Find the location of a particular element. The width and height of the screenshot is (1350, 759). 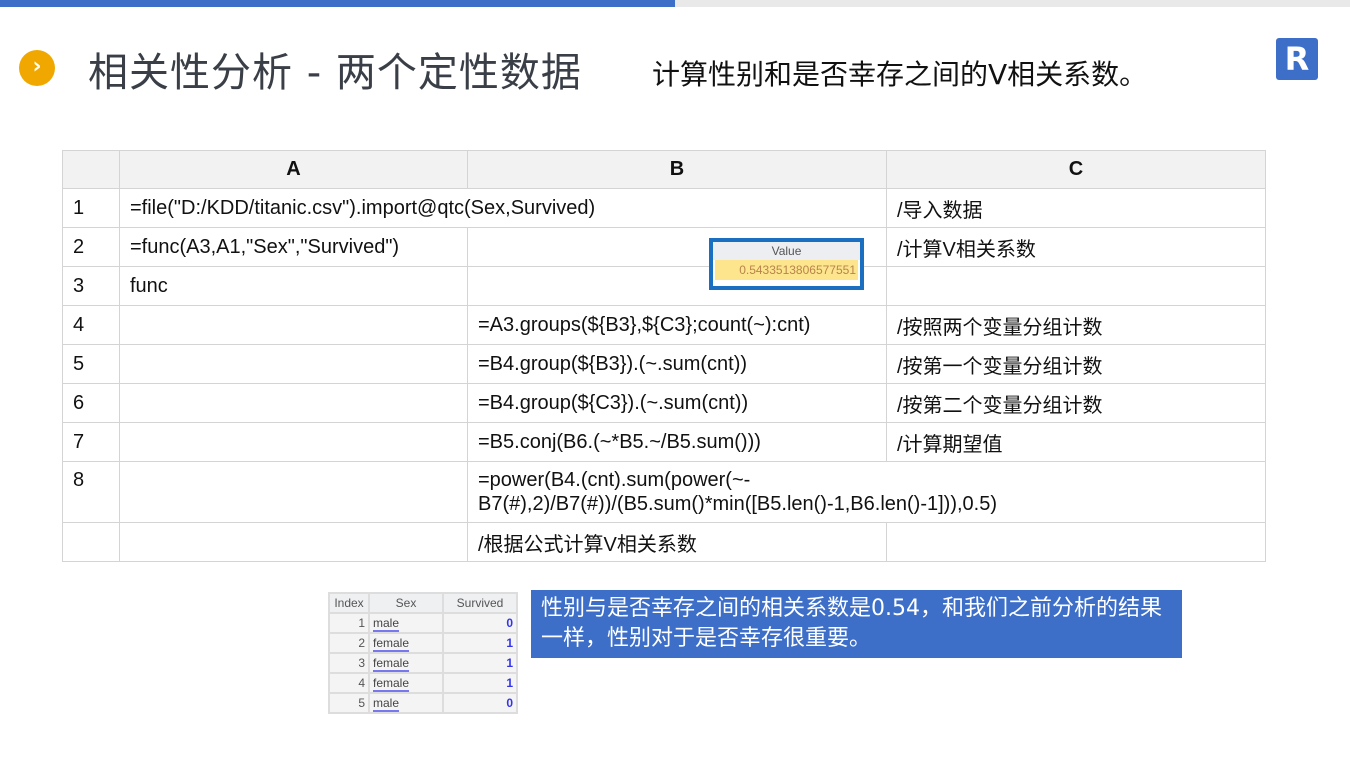

corner-cell is located at coordinates (91, 169).